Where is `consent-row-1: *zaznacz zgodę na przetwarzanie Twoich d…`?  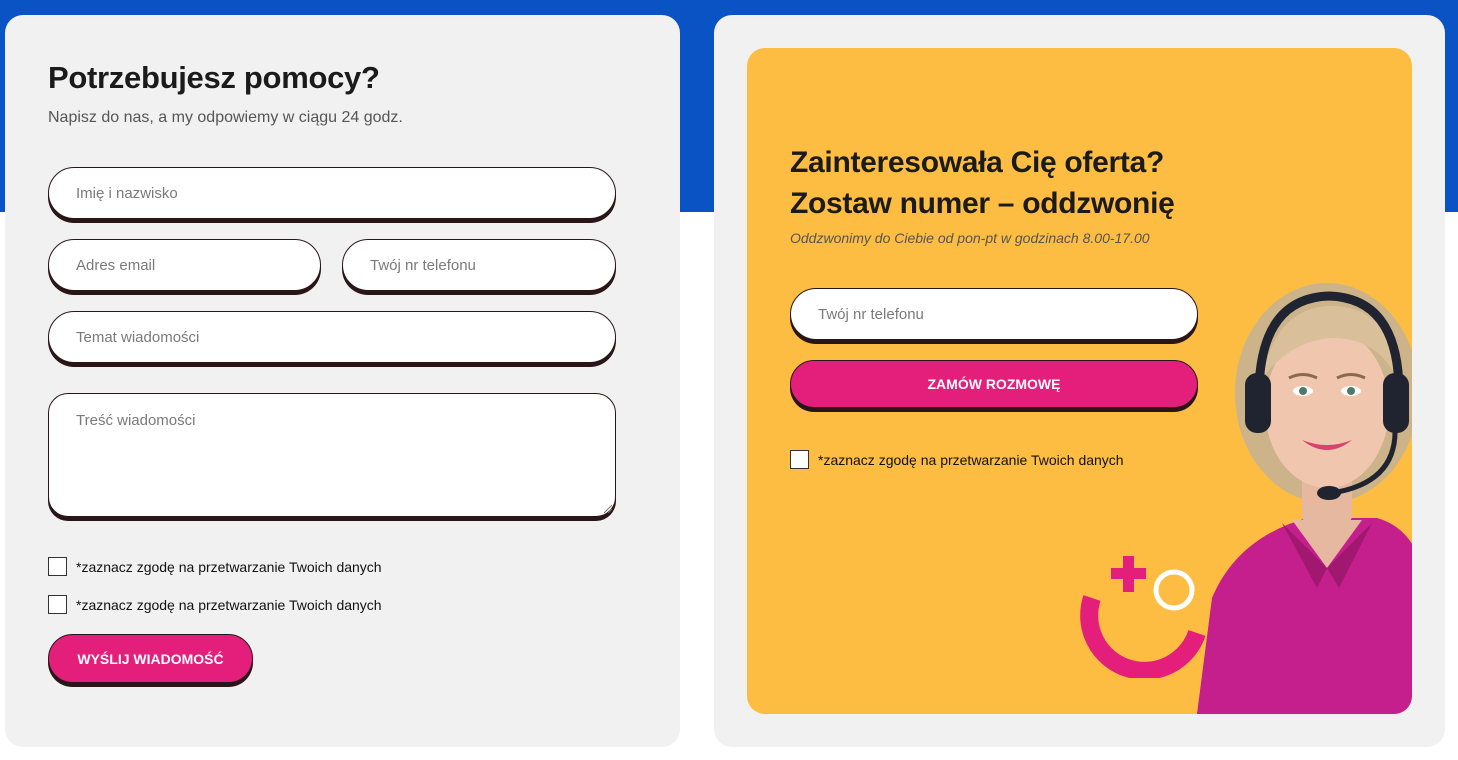
consent-row-1: *zaznacz zgodę na przetwarzanie Twoich d… is located at coordinates (215, 566).